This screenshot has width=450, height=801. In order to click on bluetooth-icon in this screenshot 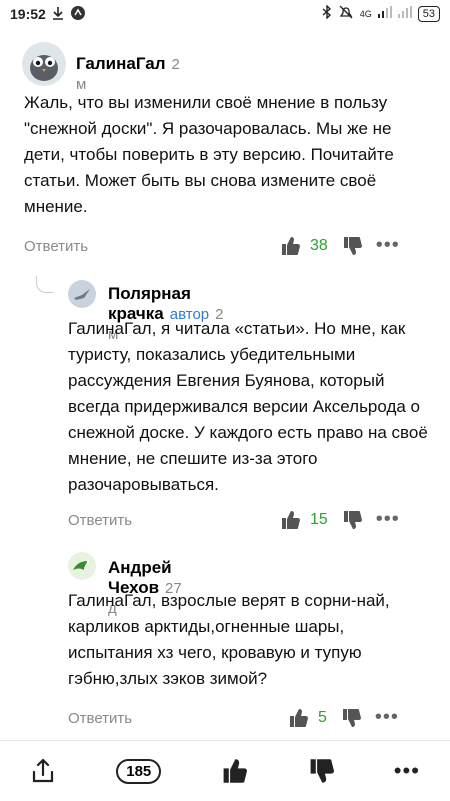, I will do `click(327, 13)`.